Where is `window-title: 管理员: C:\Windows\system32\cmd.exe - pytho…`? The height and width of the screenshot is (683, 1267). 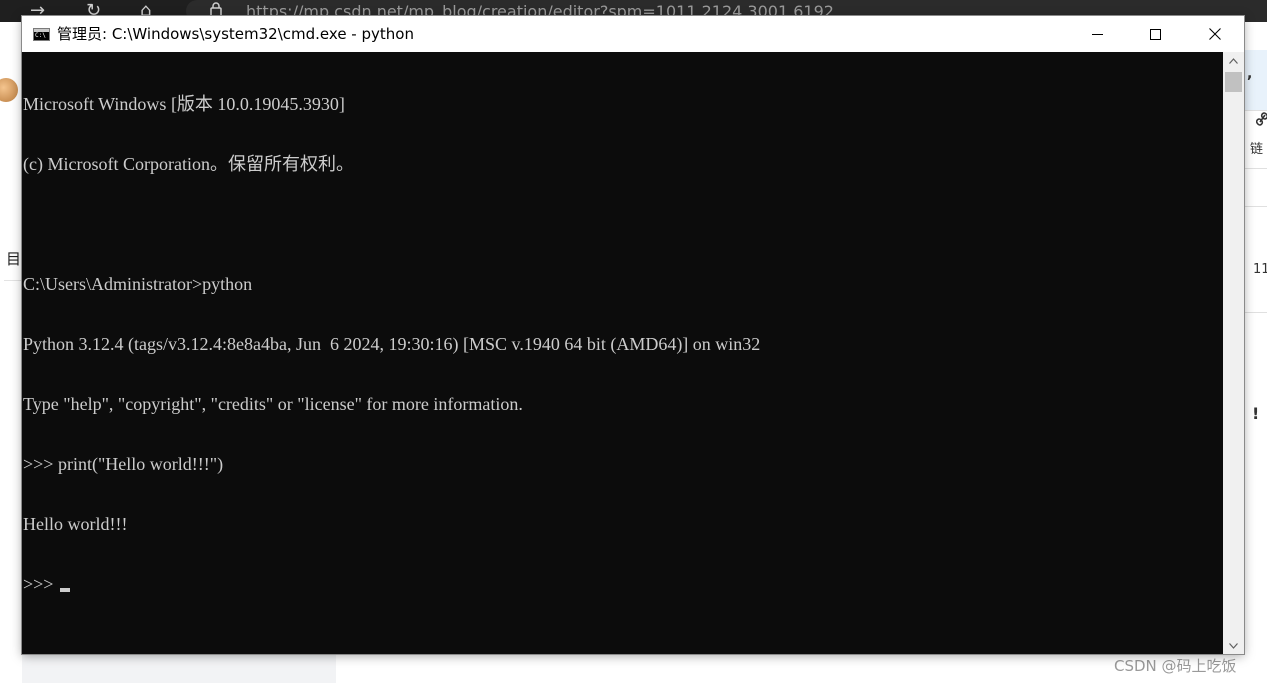 window-title: 管理员: C:\Windows\system32\cmd.exe - pytho… is located at coordinates (235, 34).